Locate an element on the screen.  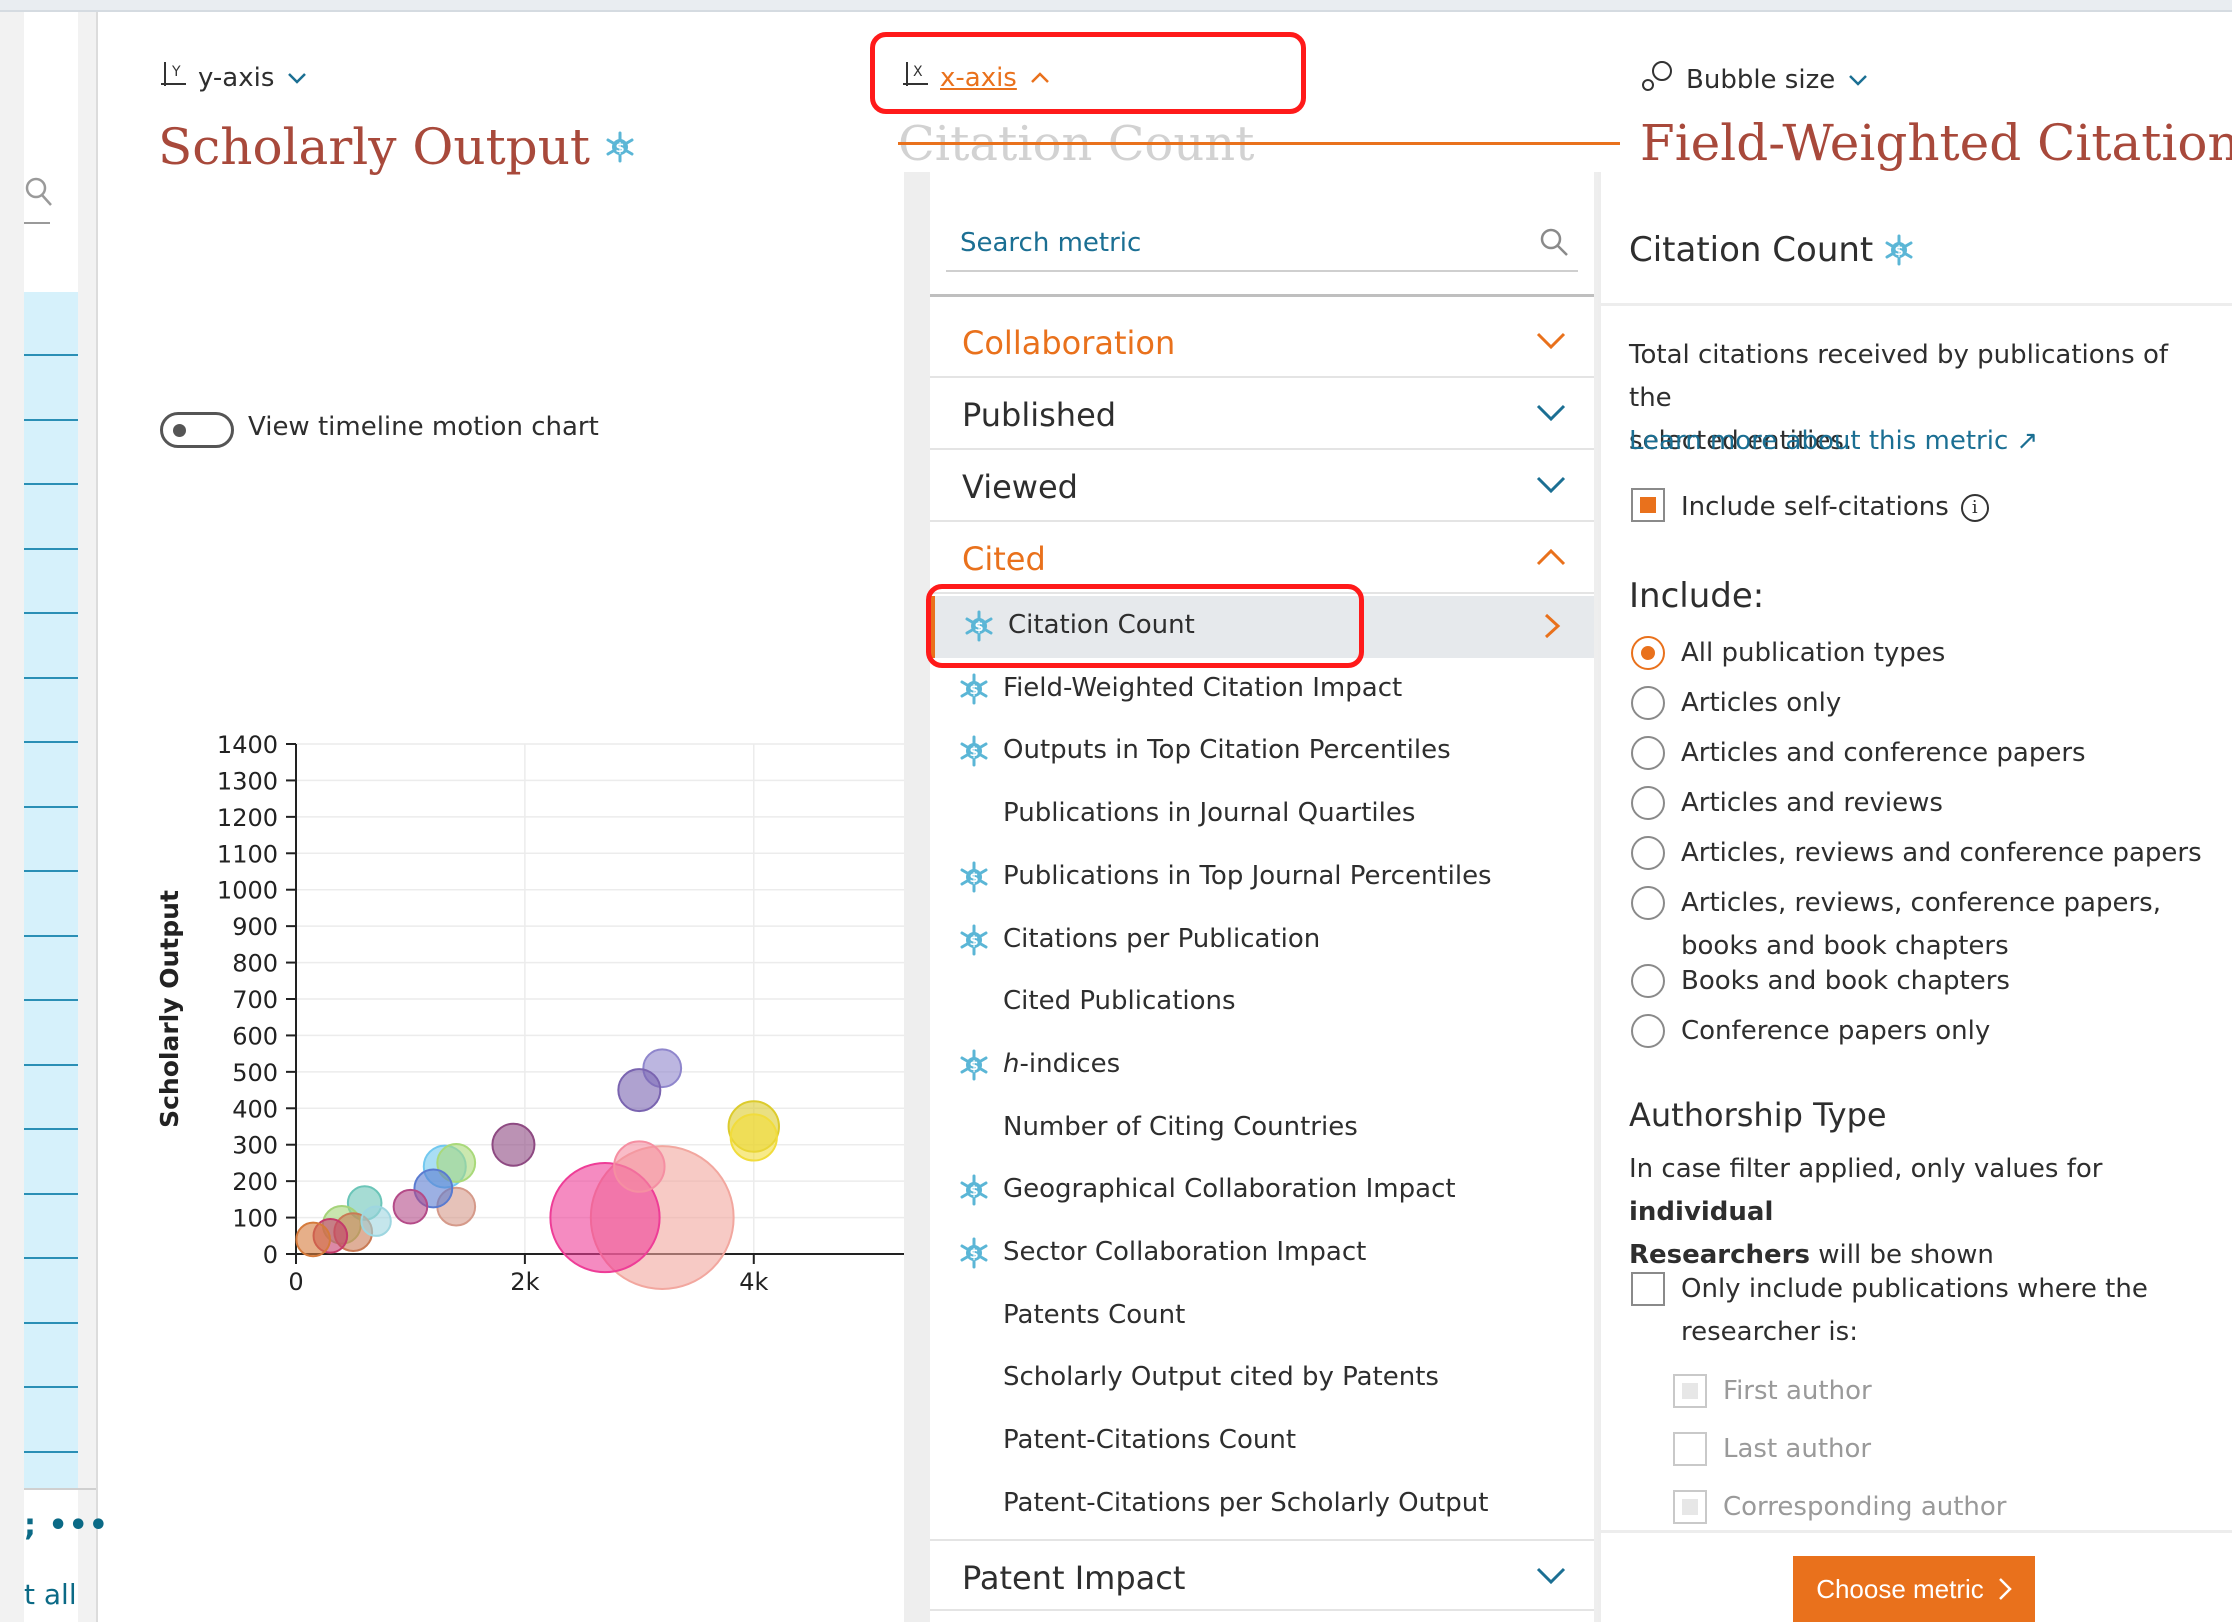
y-tick-label: 1200 is located at coordinates (247, 818).